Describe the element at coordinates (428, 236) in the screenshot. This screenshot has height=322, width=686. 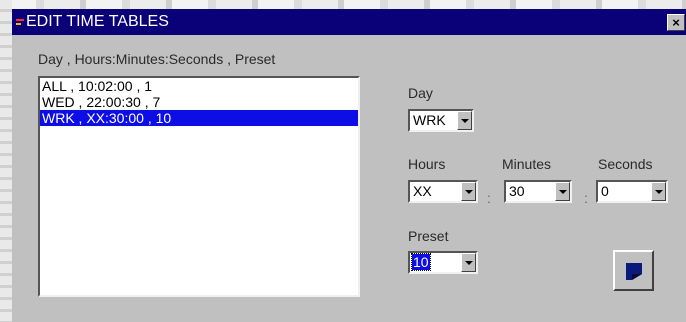
I see `preset-label: Preset` at that location.